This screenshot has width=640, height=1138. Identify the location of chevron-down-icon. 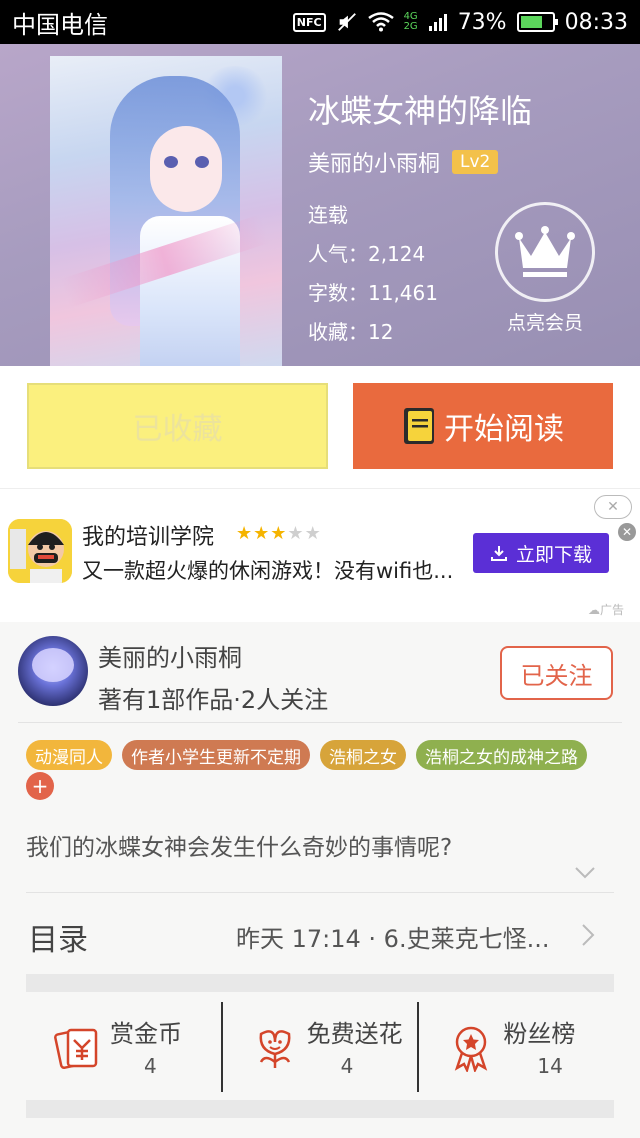
(585, 873).